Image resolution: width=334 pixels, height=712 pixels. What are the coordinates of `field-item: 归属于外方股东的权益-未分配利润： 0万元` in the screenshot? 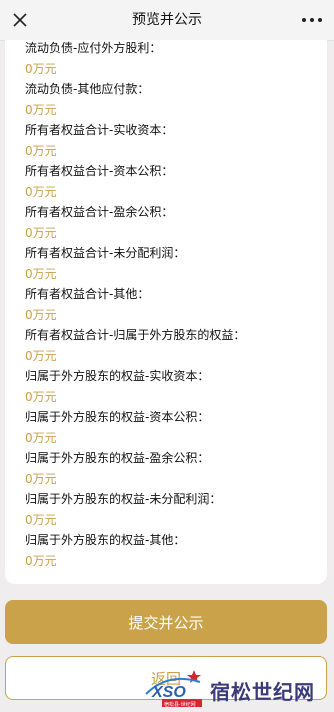 It's located at (123, 509).